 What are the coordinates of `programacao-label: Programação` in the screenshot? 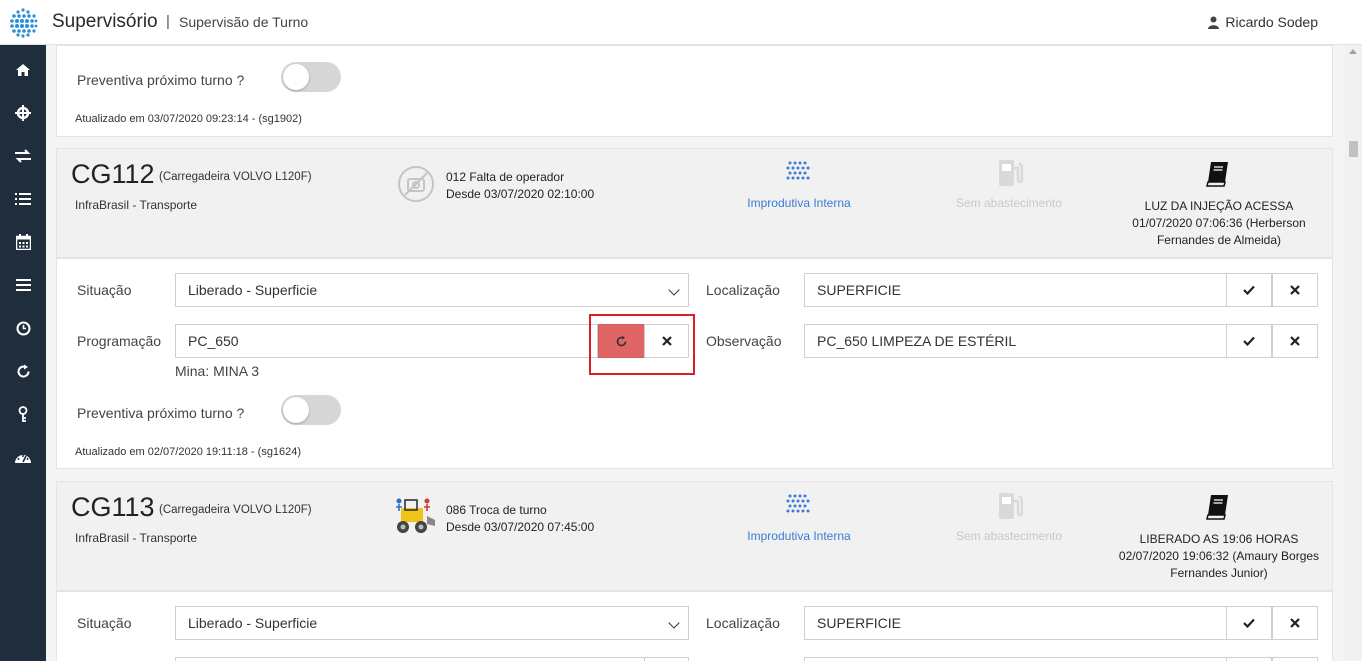 It's located at (119, 341).